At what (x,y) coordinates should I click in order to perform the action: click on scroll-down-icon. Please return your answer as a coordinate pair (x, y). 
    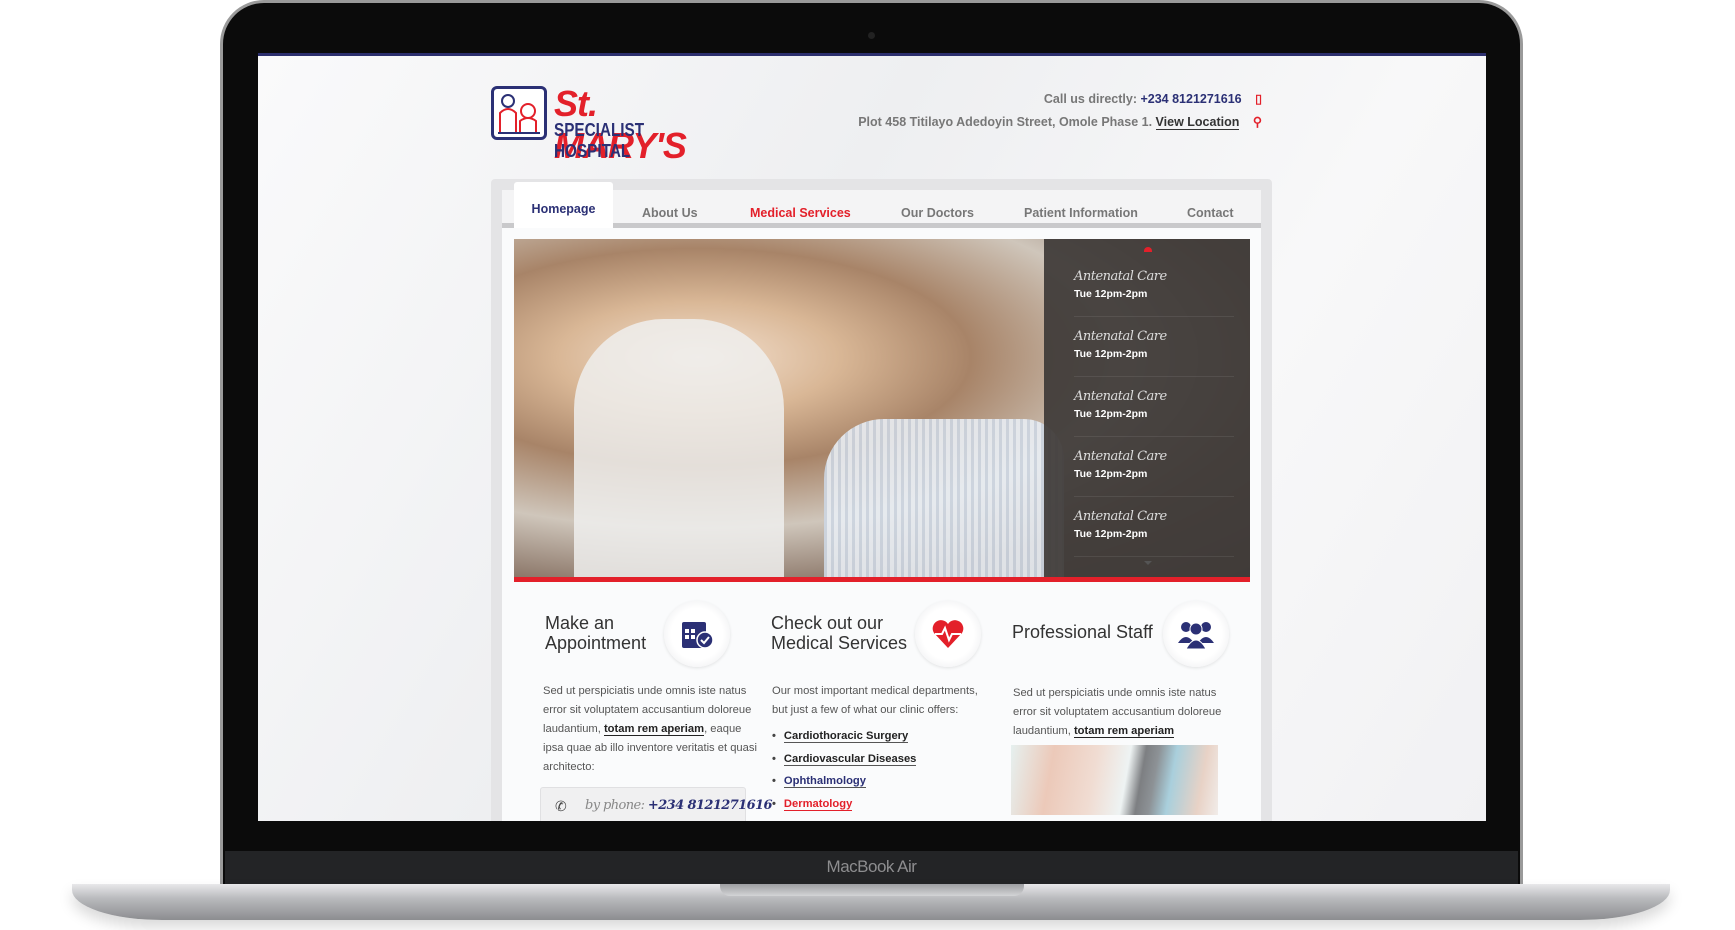
    Looking at the image, I should click on (1148, 565).